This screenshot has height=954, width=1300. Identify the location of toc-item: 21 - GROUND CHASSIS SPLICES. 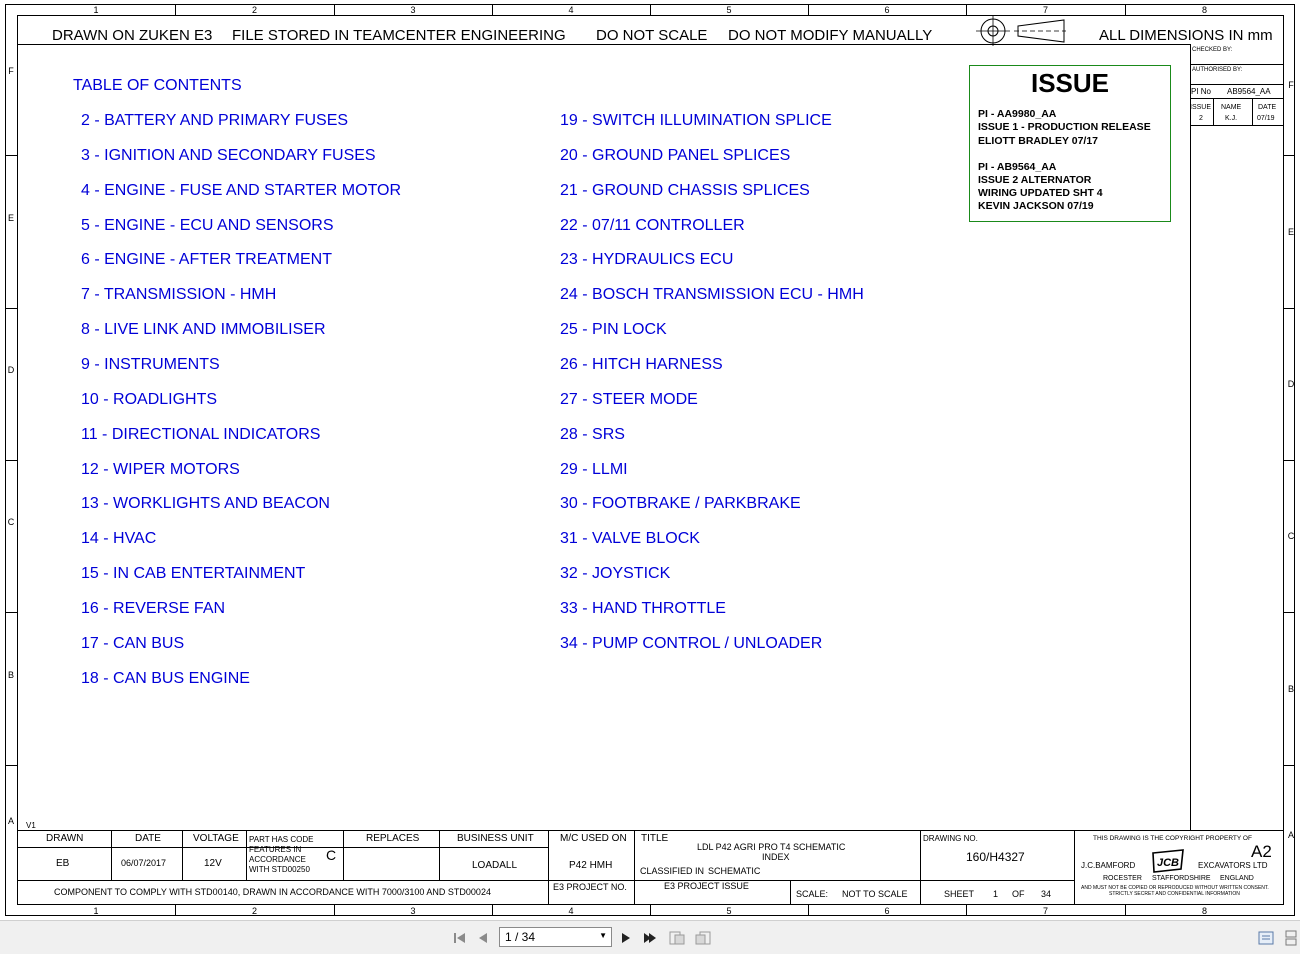
(685, 191).